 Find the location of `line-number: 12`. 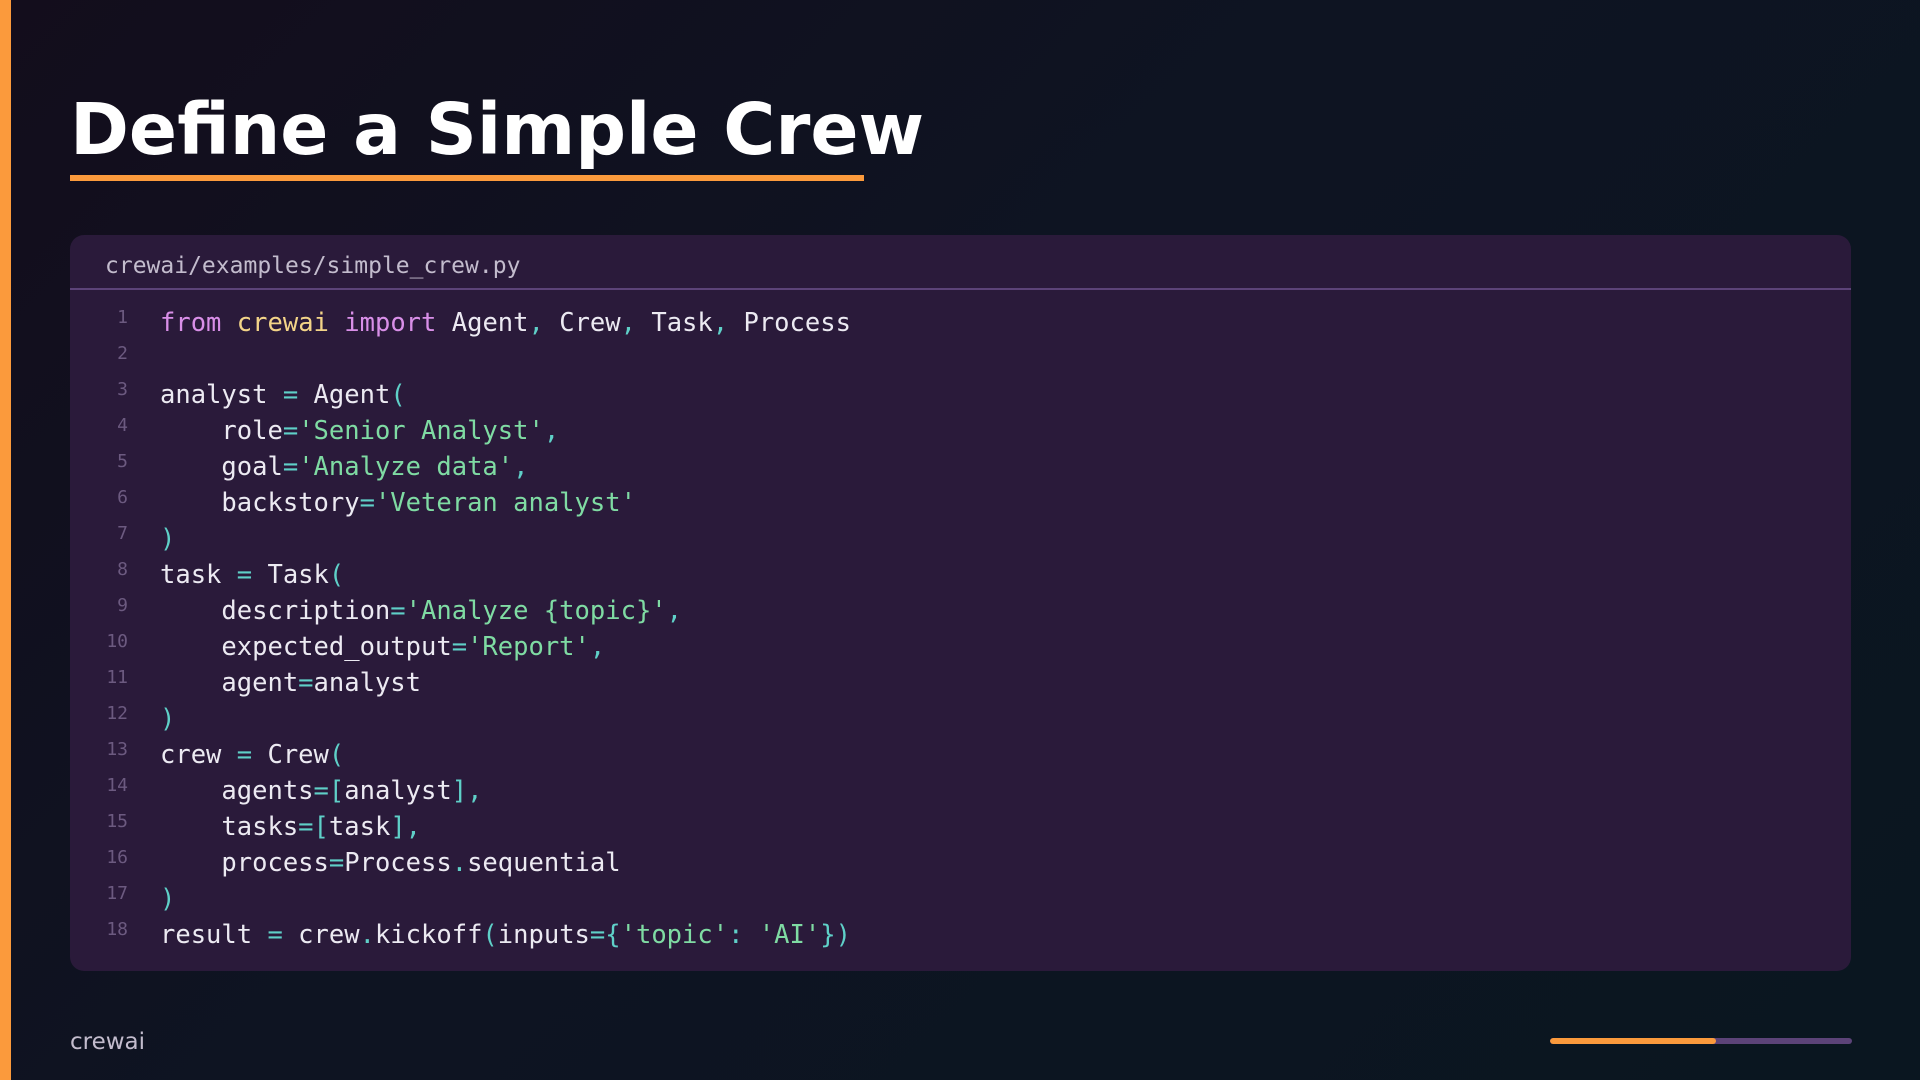

line-number: 12 is located at coordinates (117, 713).